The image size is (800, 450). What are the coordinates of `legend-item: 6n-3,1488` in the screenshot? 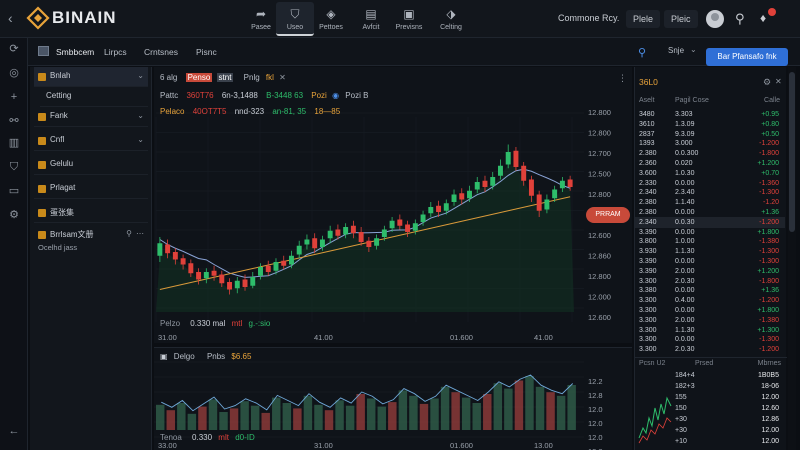 It's located at (239, 95).